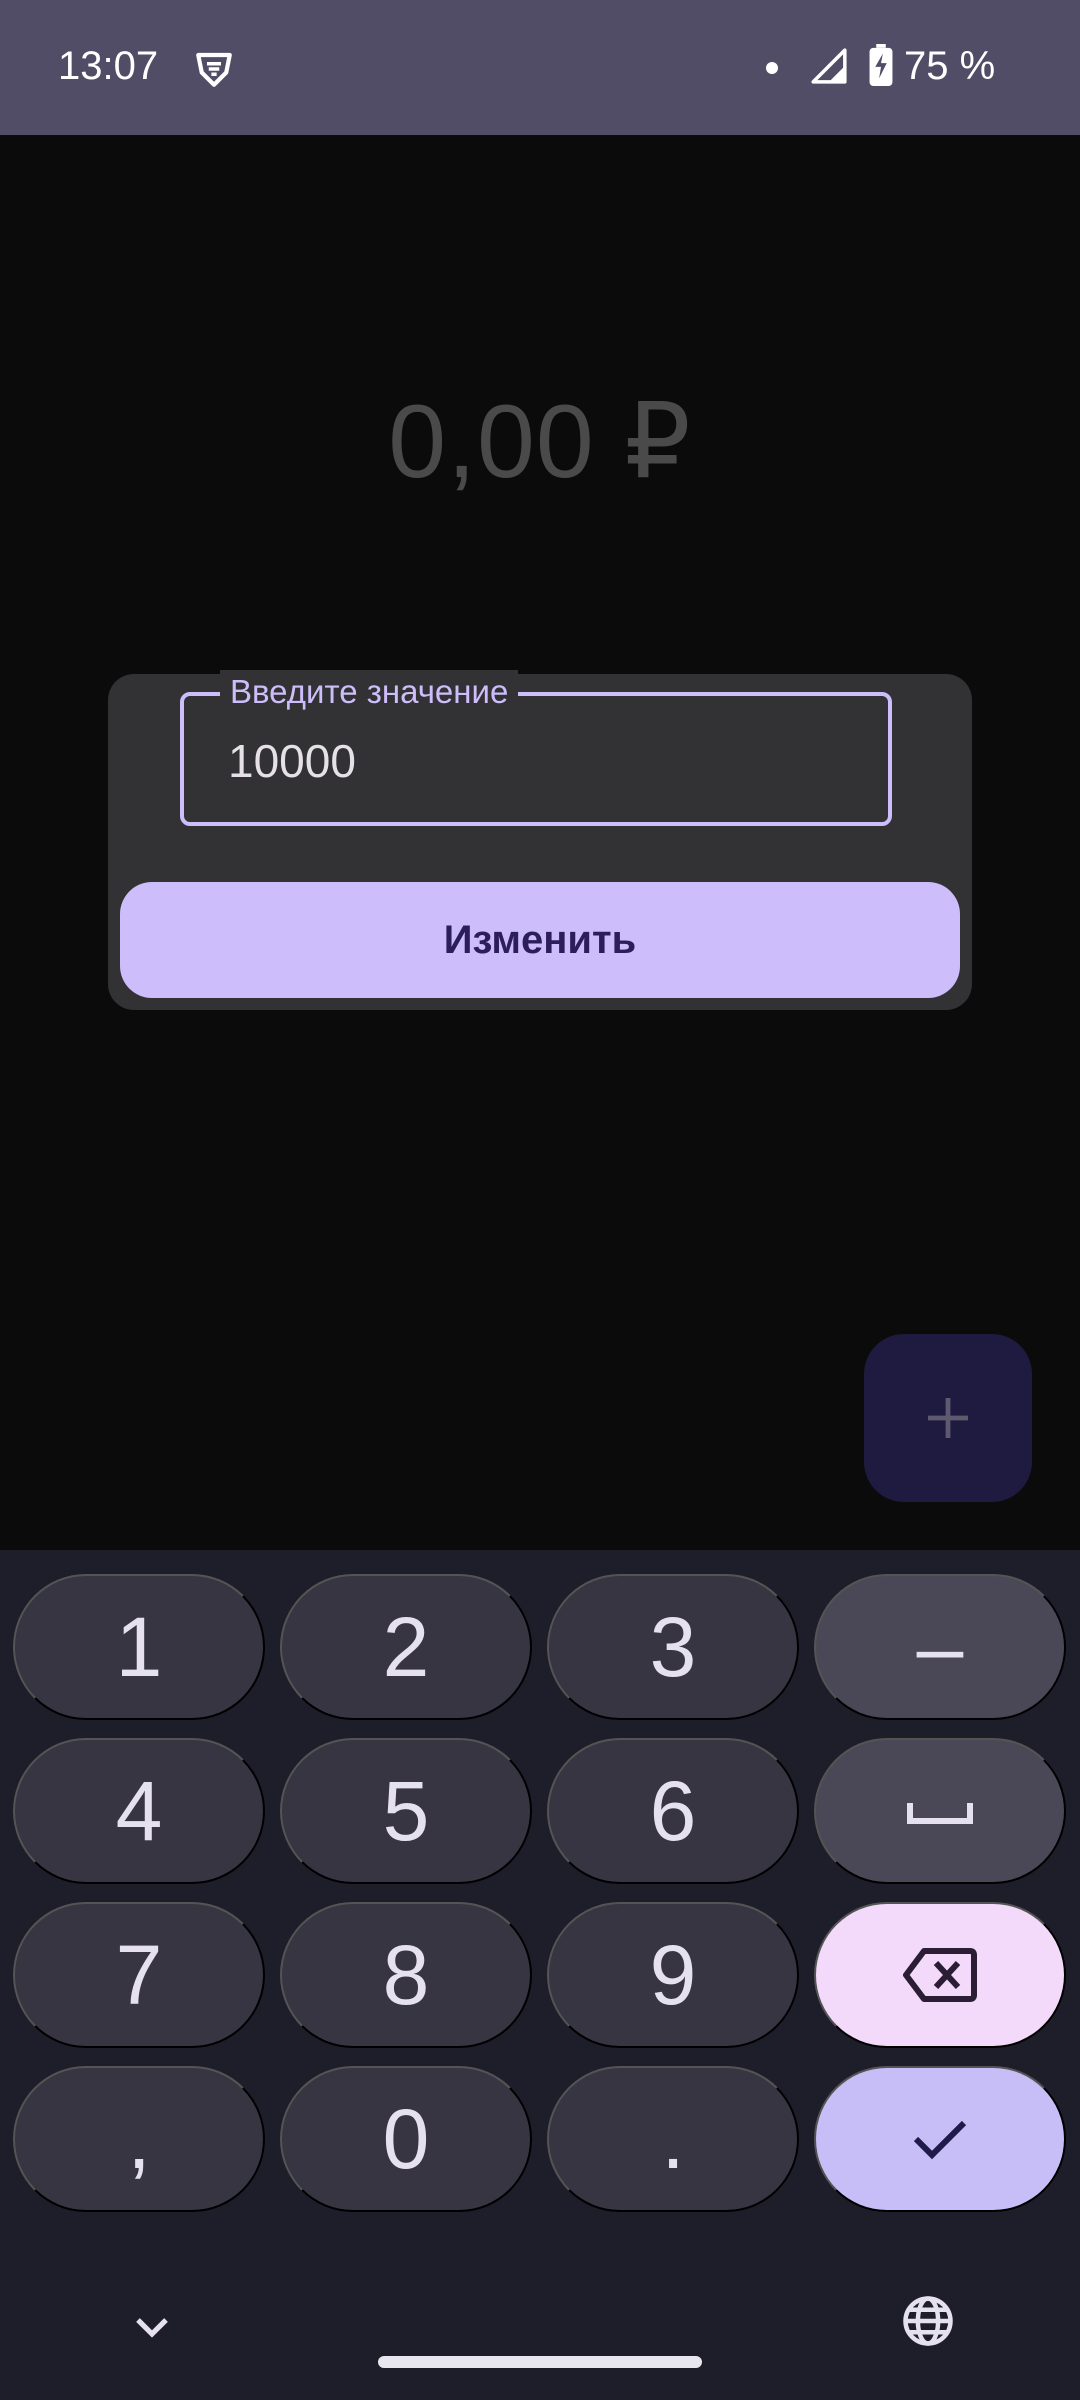 The height and width of the screenshot is (2400, 1080). Describe the element at coordinates (152, 2328) in the screenshot. I see `chevron-down-icon` at that location.